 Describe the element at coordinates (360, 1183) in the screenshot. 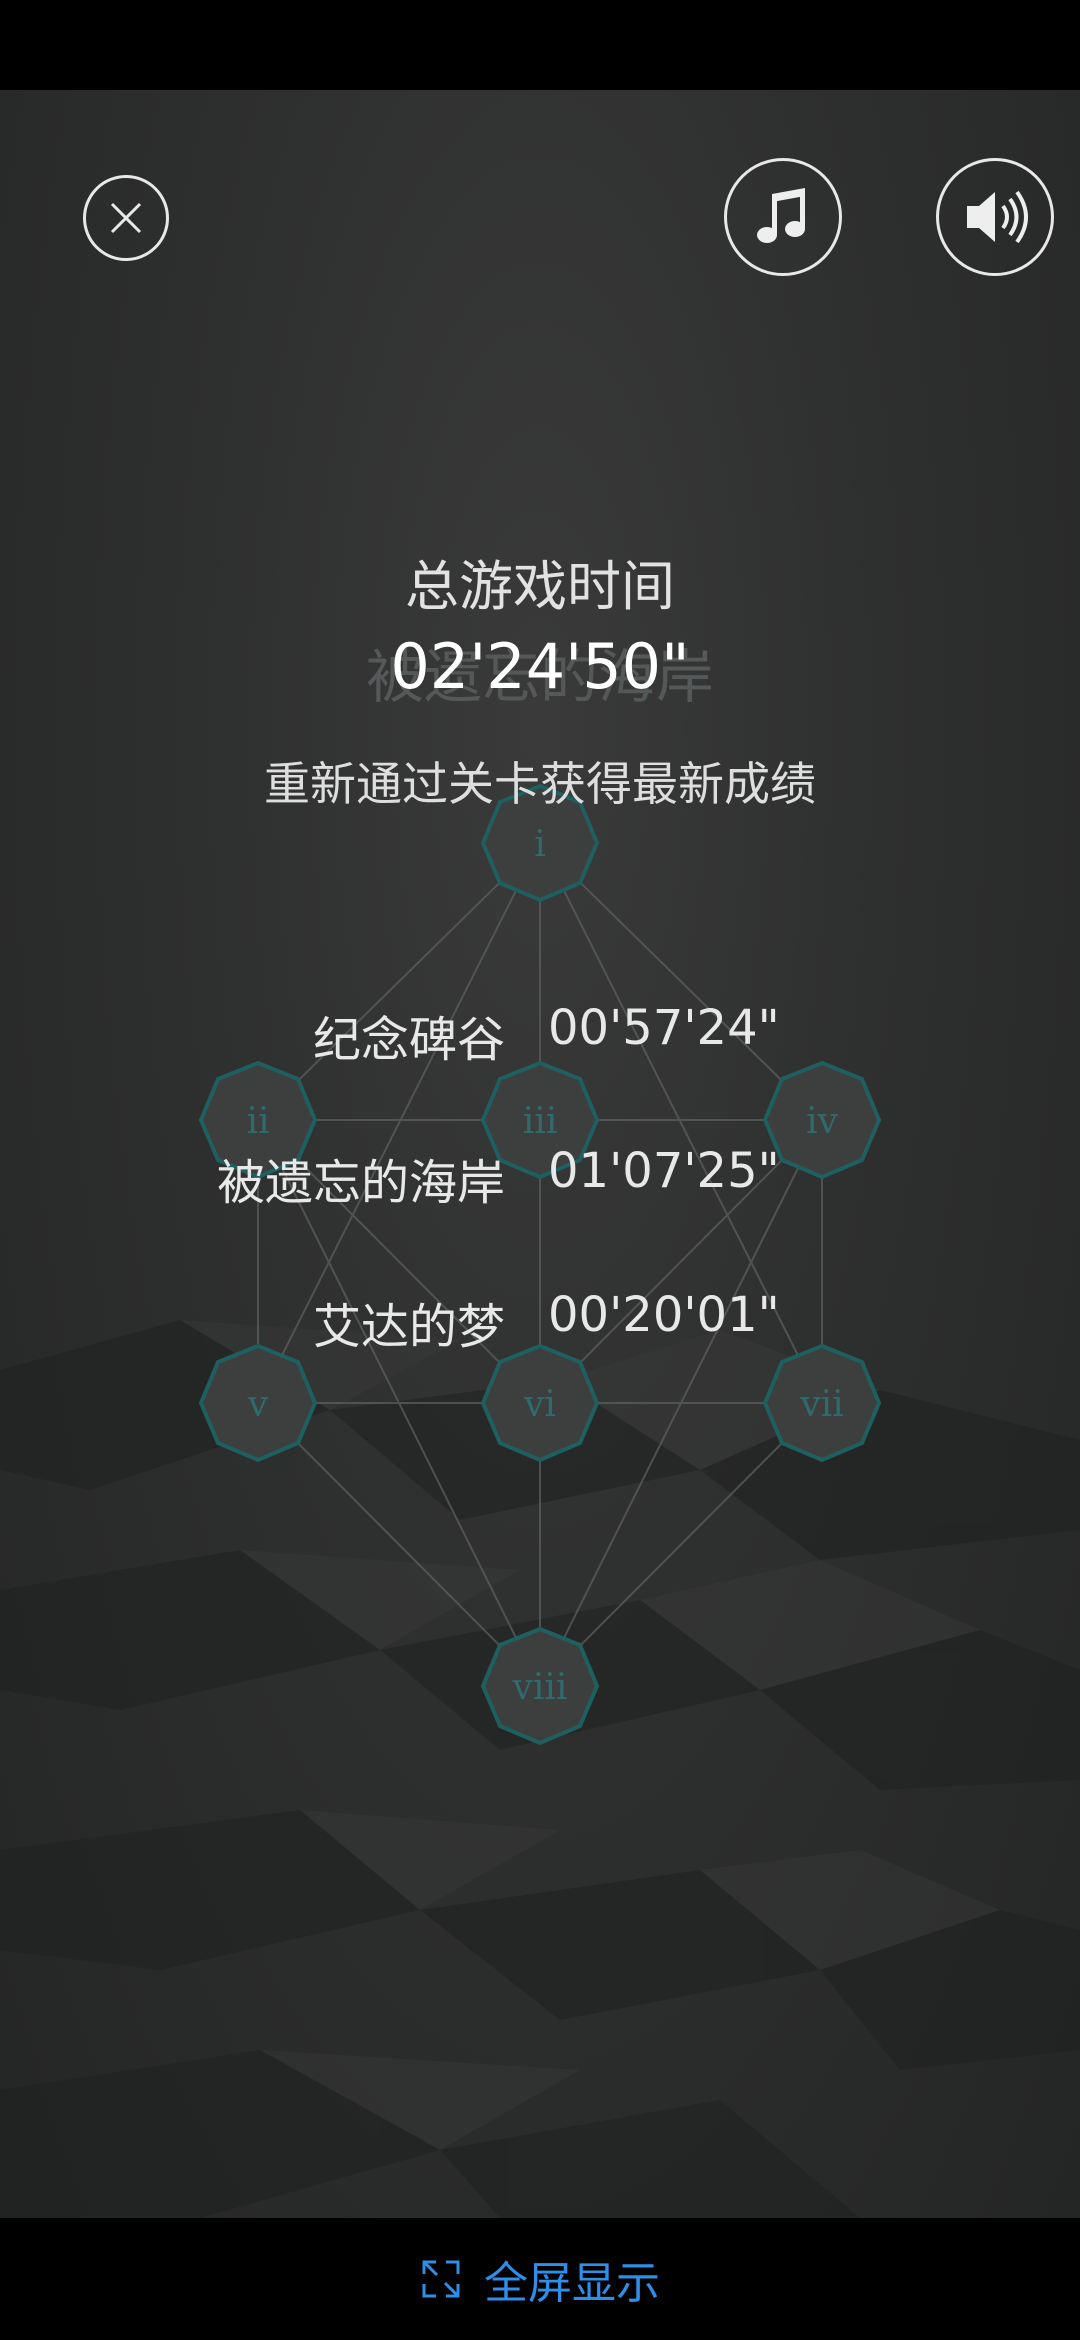

I see `score-level-name: 被遗忘的海岸` at that location.